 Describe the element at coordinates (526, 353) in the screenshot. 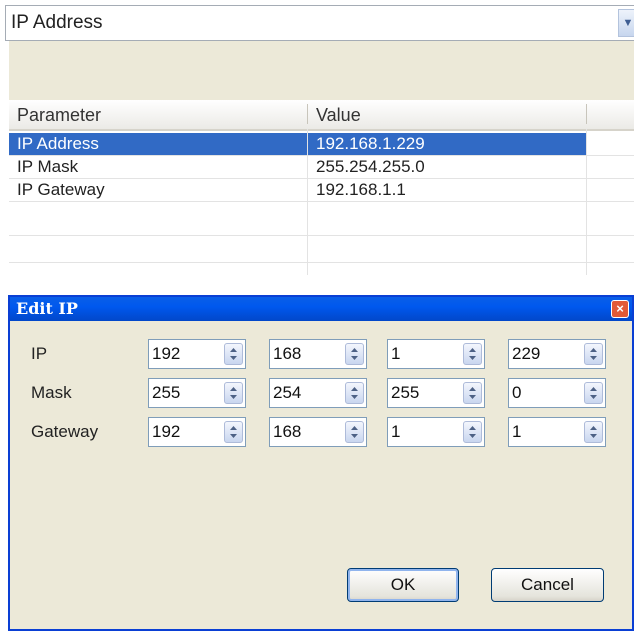

I see `ip-octet-4-value: 229` at that location.